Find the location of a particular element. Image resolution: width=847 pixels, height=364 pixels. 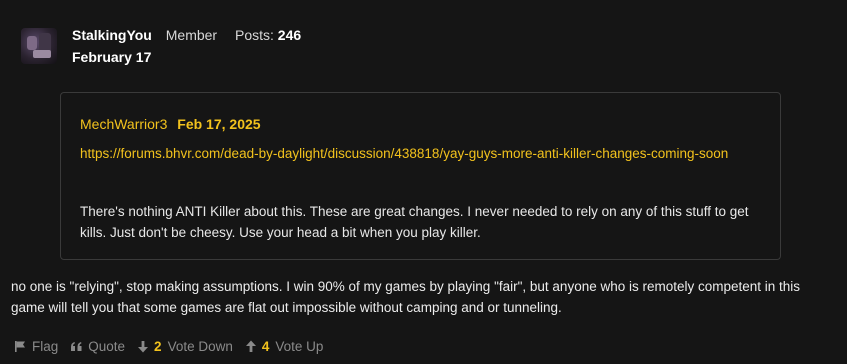

quote-header: MechWarrior3 Feb 17, 2025 is located at coordinates (170, 124).